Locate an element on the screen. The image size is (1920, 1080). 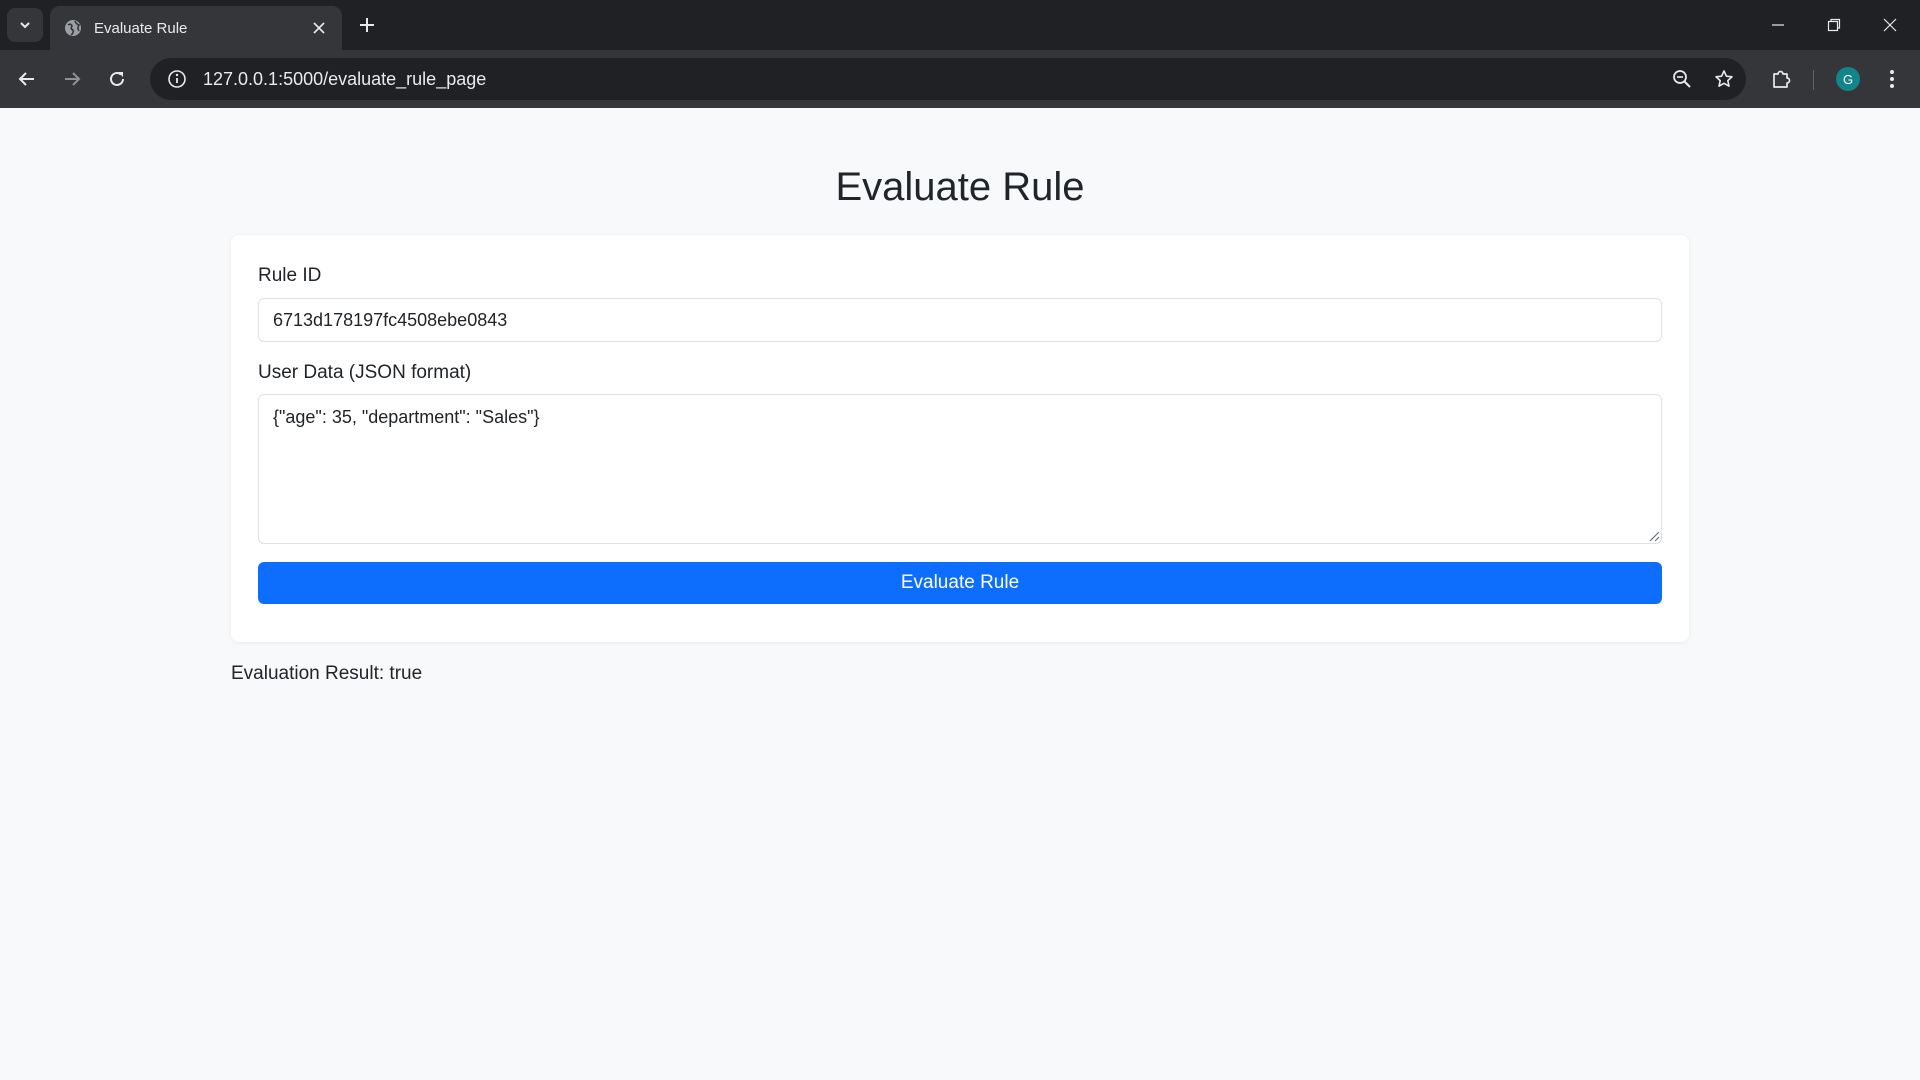
reload-icon is located at coordinates (117, 78).